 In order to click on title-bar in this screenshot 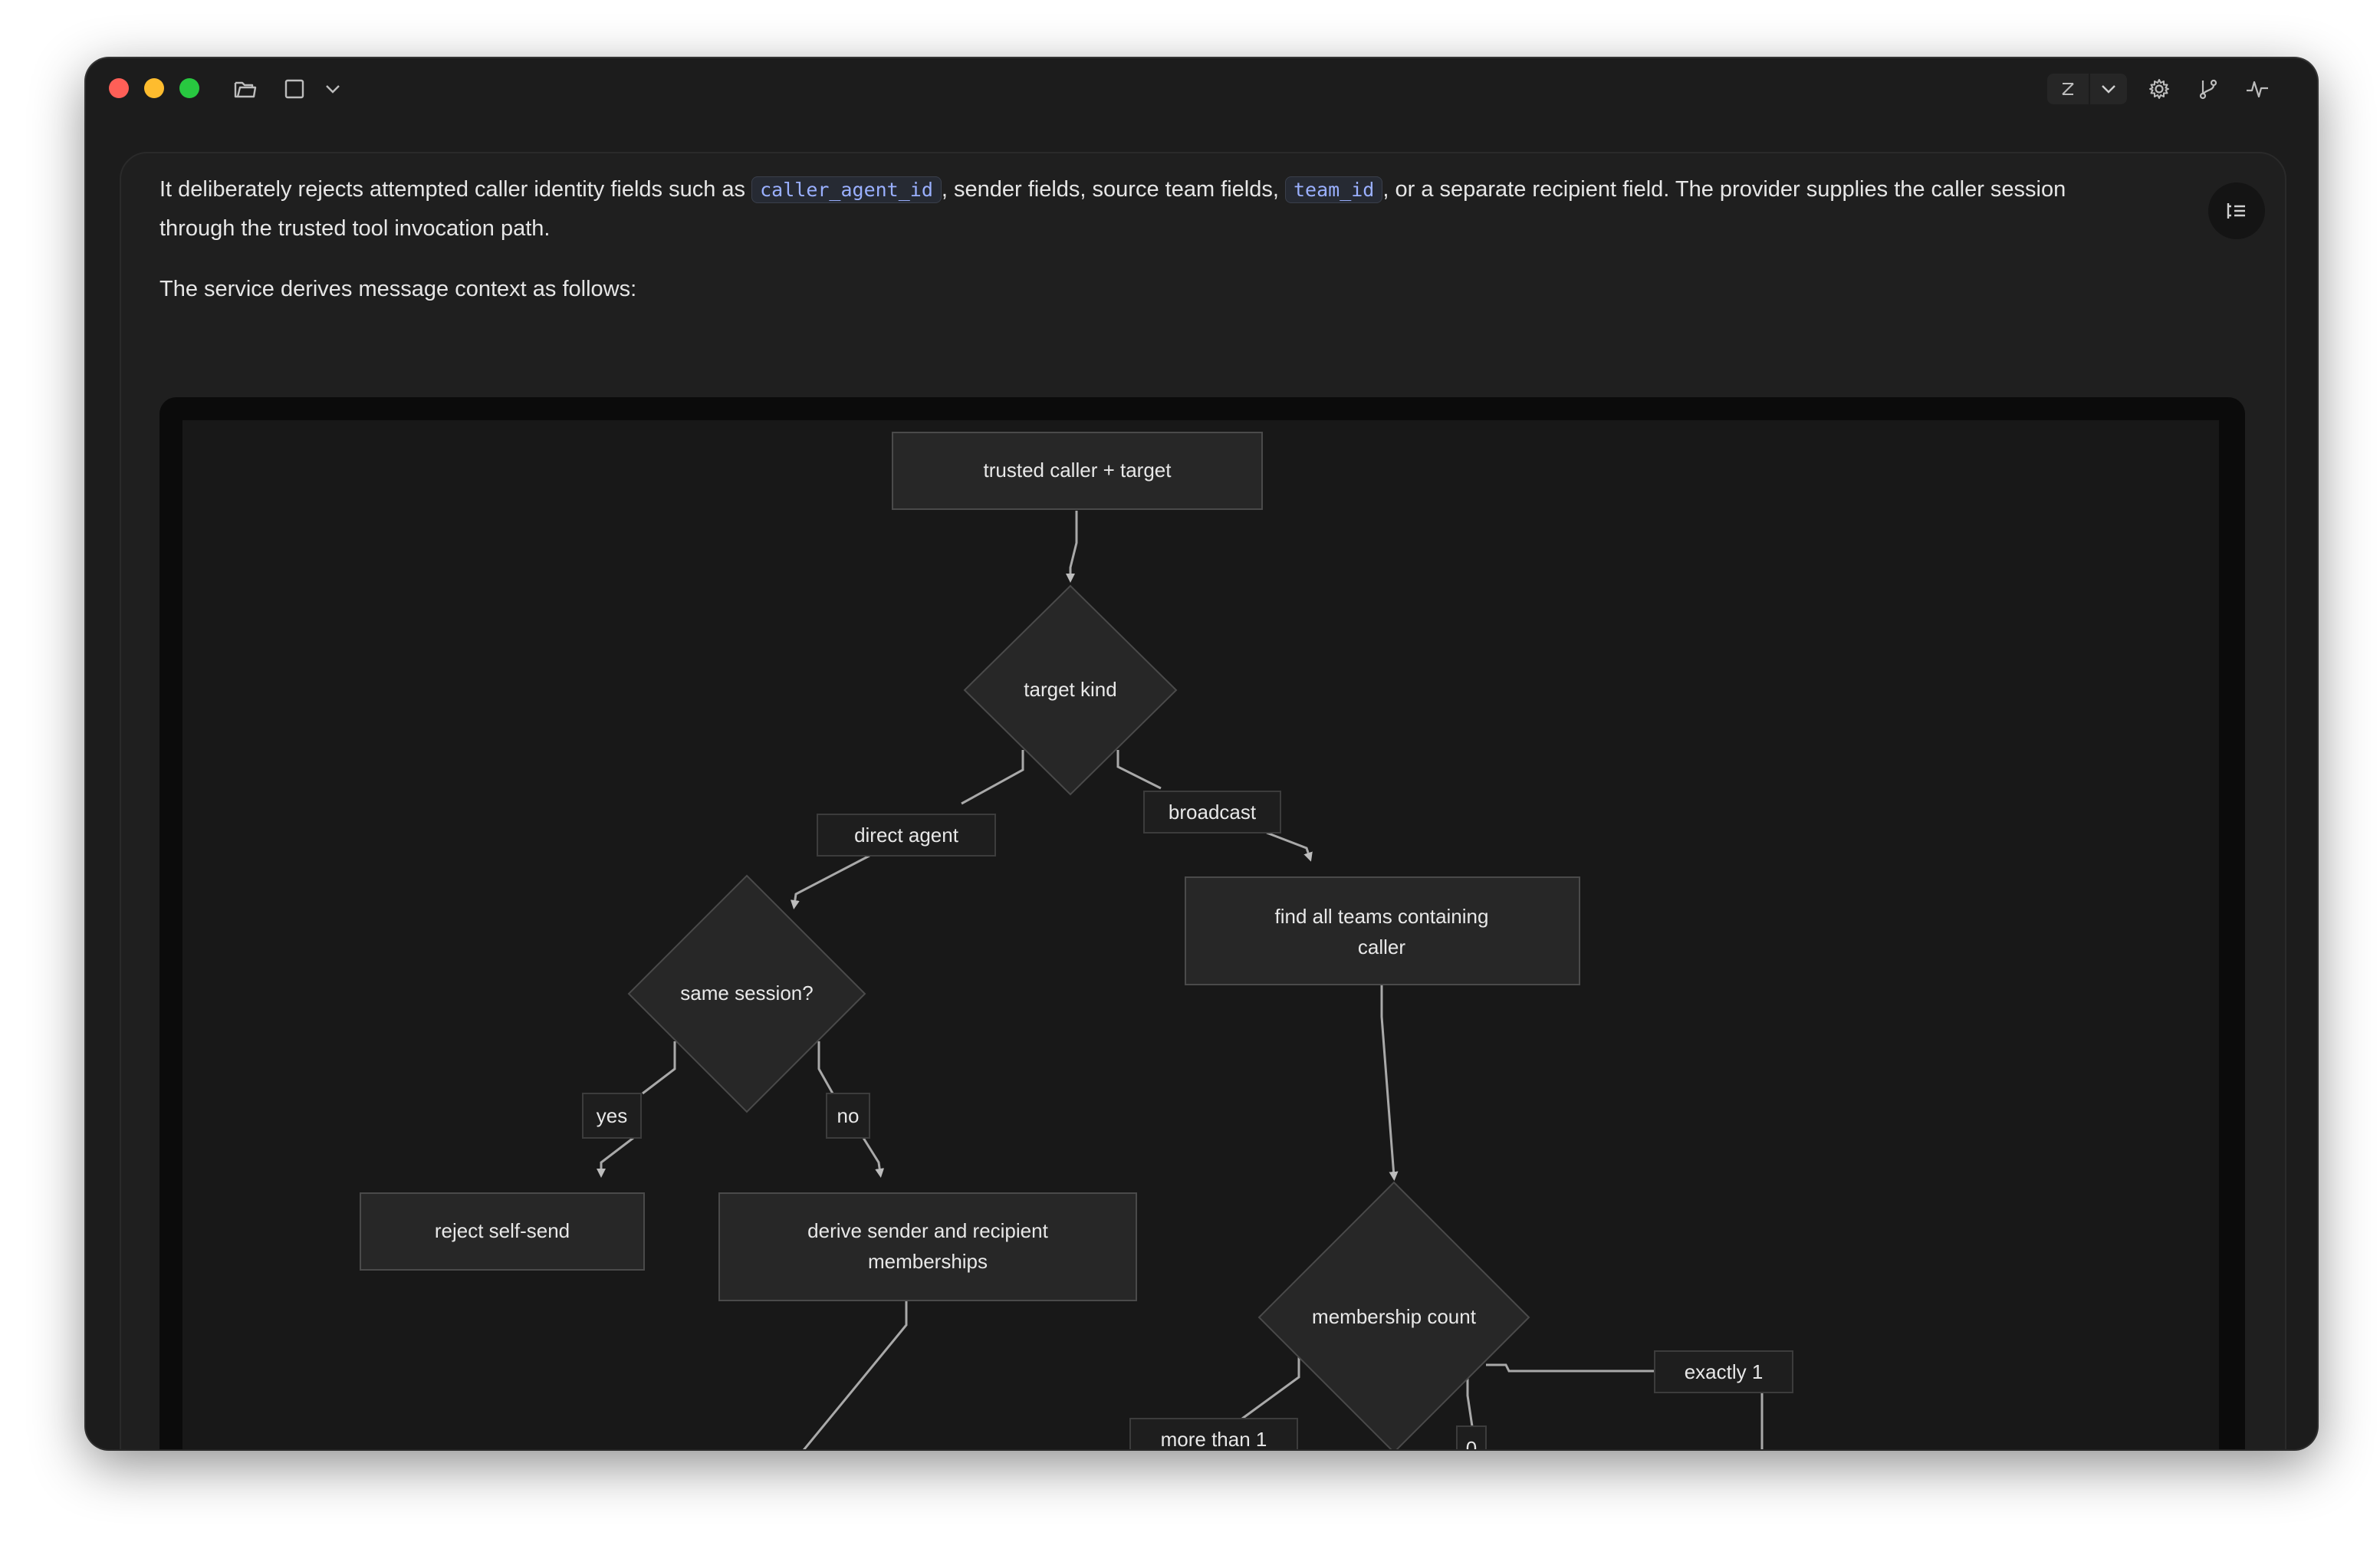, I will do `click(1202, 89)`.